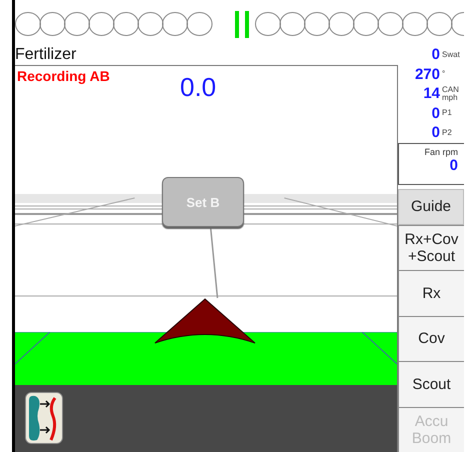 This screenshot has height=452, width=467. Describe the element at coordinates (431, 93) in the screenshot. I see `readout-value: 14` at that location.